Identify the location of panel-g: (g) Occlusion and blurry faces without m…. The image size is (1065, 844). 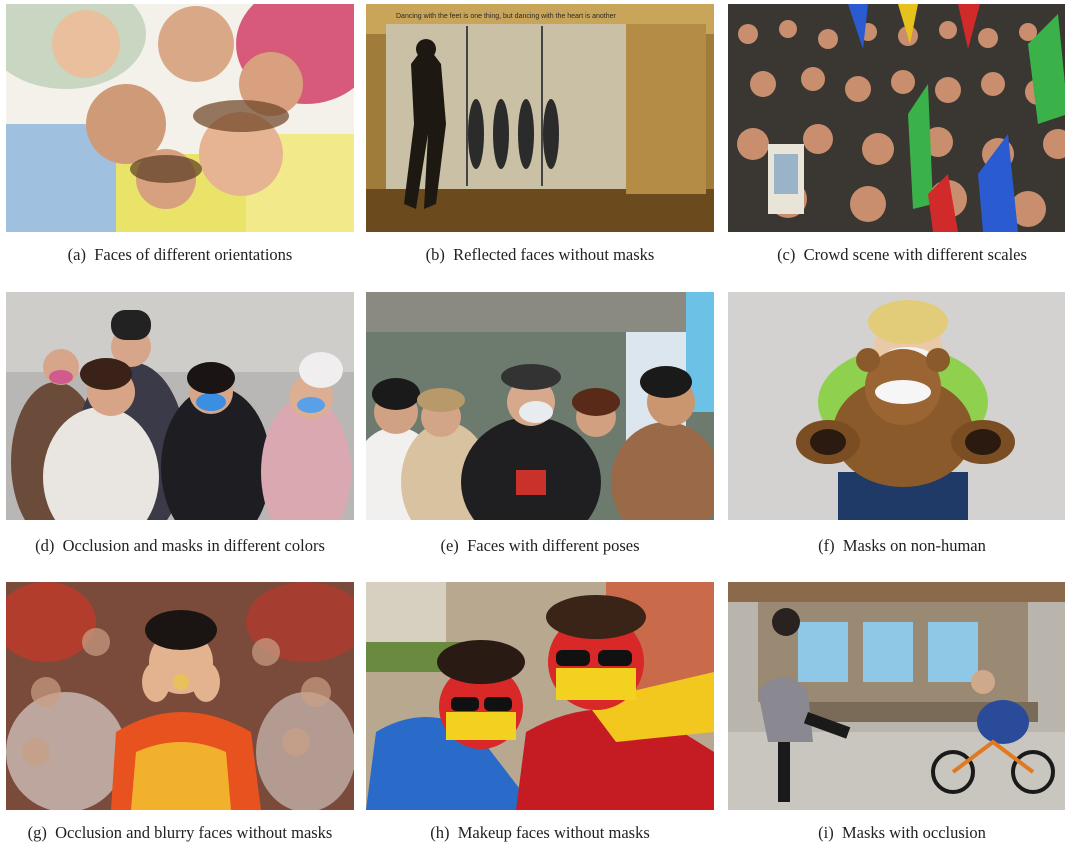
(180, 712).